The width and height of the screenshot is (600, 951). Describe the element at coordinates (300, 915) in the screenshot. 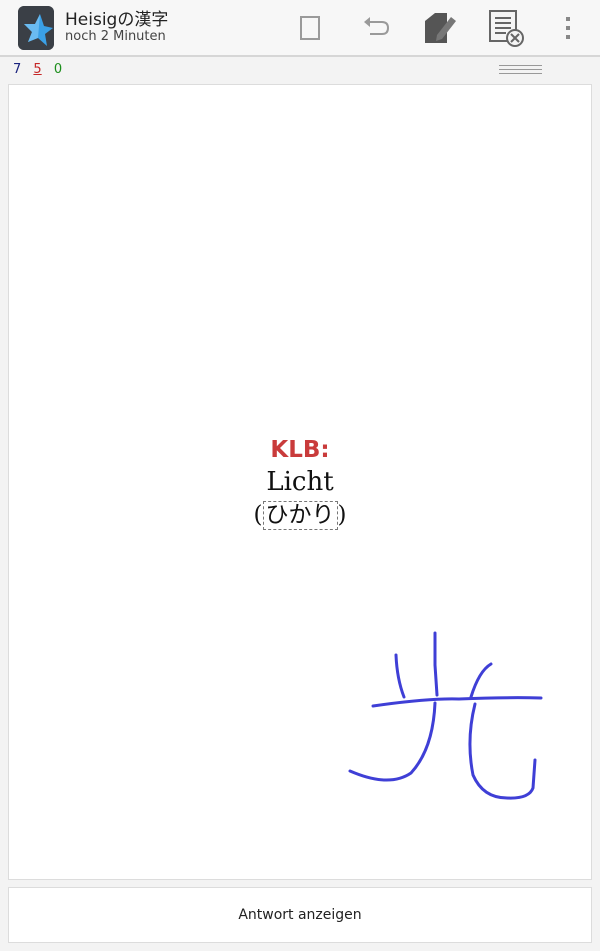

I see `show-answer-button: Antwort anzeigen` at that location.